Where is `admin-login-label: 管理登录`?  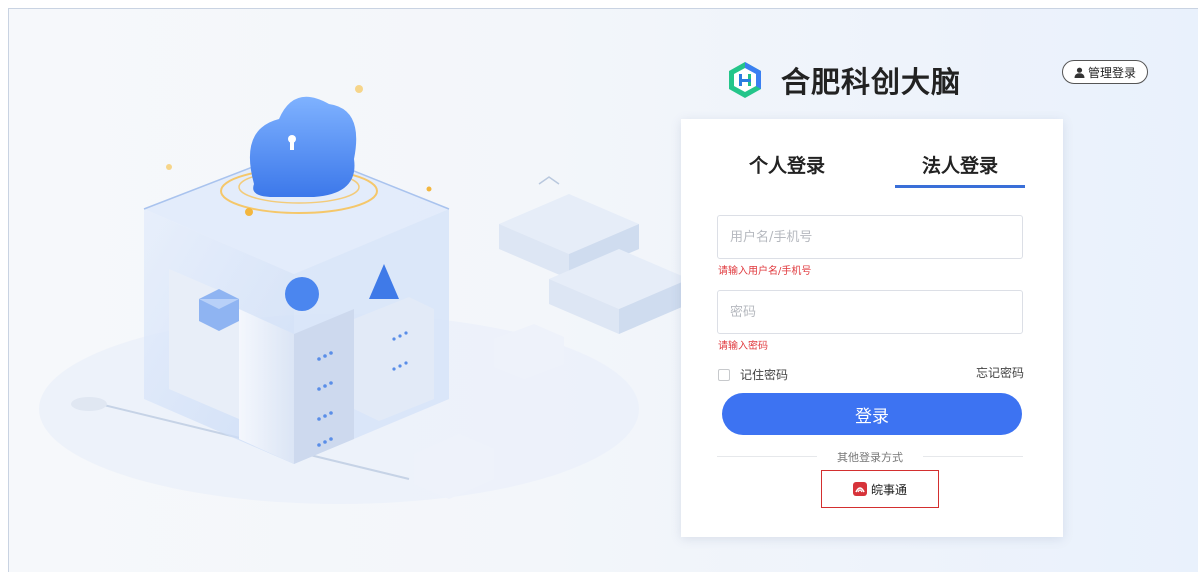 admin-login-label: 管理登录 is located at coordinates (1111, 72).